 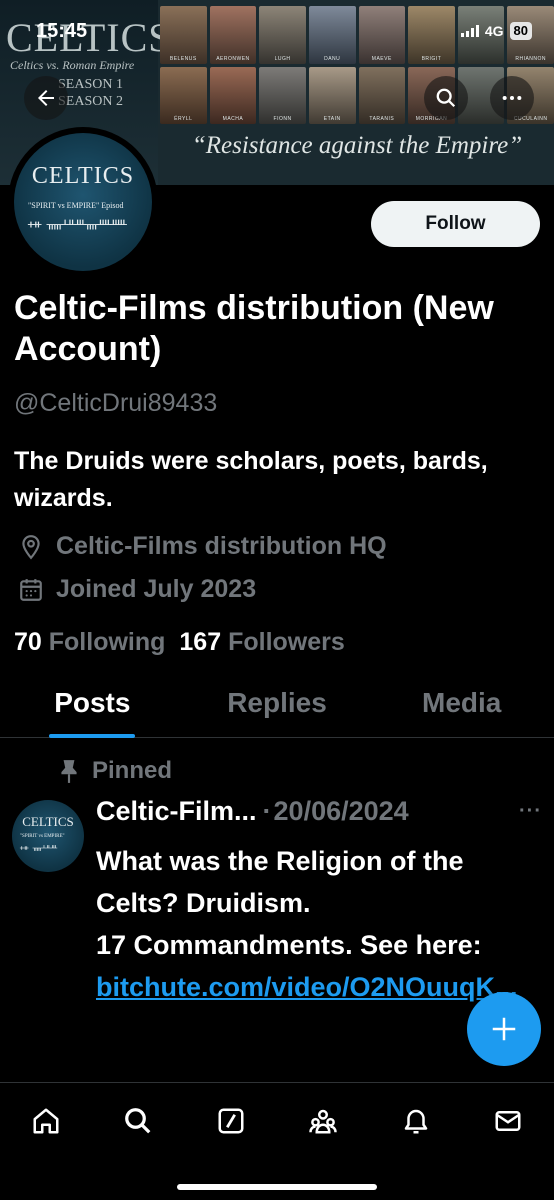 I want to click on compose-button, so click(x=504, y=1029).